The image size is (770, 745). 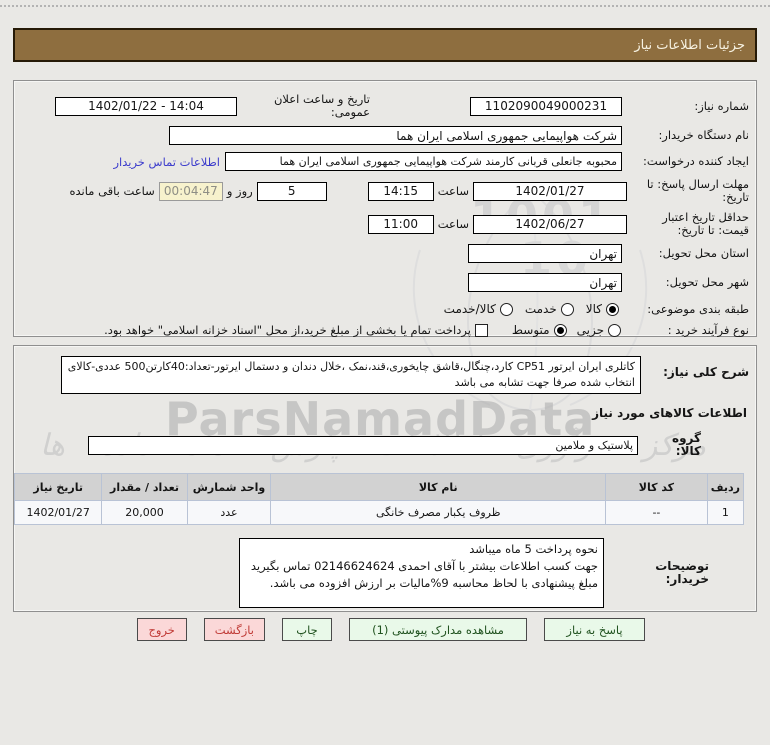 I want to click on radio-medium-icon, so click(x=560, y=330).